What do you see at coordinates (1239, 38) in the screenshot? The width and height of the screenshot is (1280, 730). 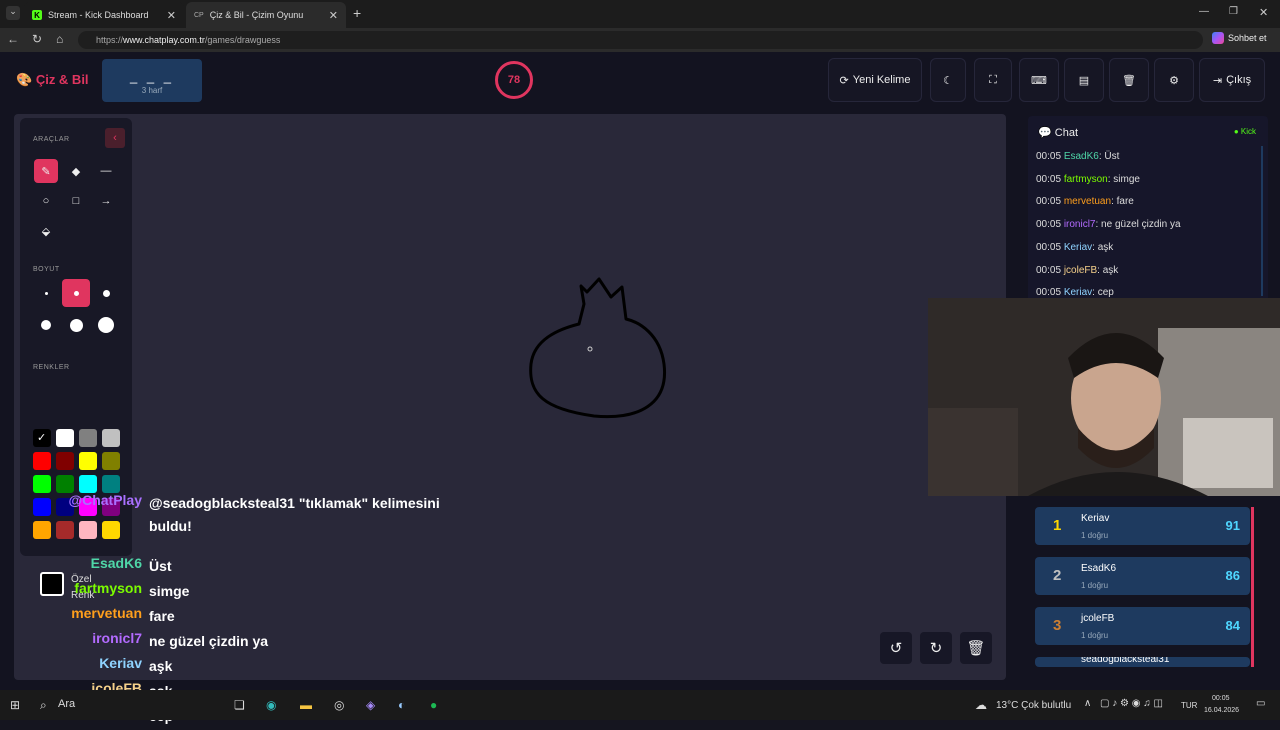 I see `copilot-button: Sohbet et` at bounding box center [1239, 38].